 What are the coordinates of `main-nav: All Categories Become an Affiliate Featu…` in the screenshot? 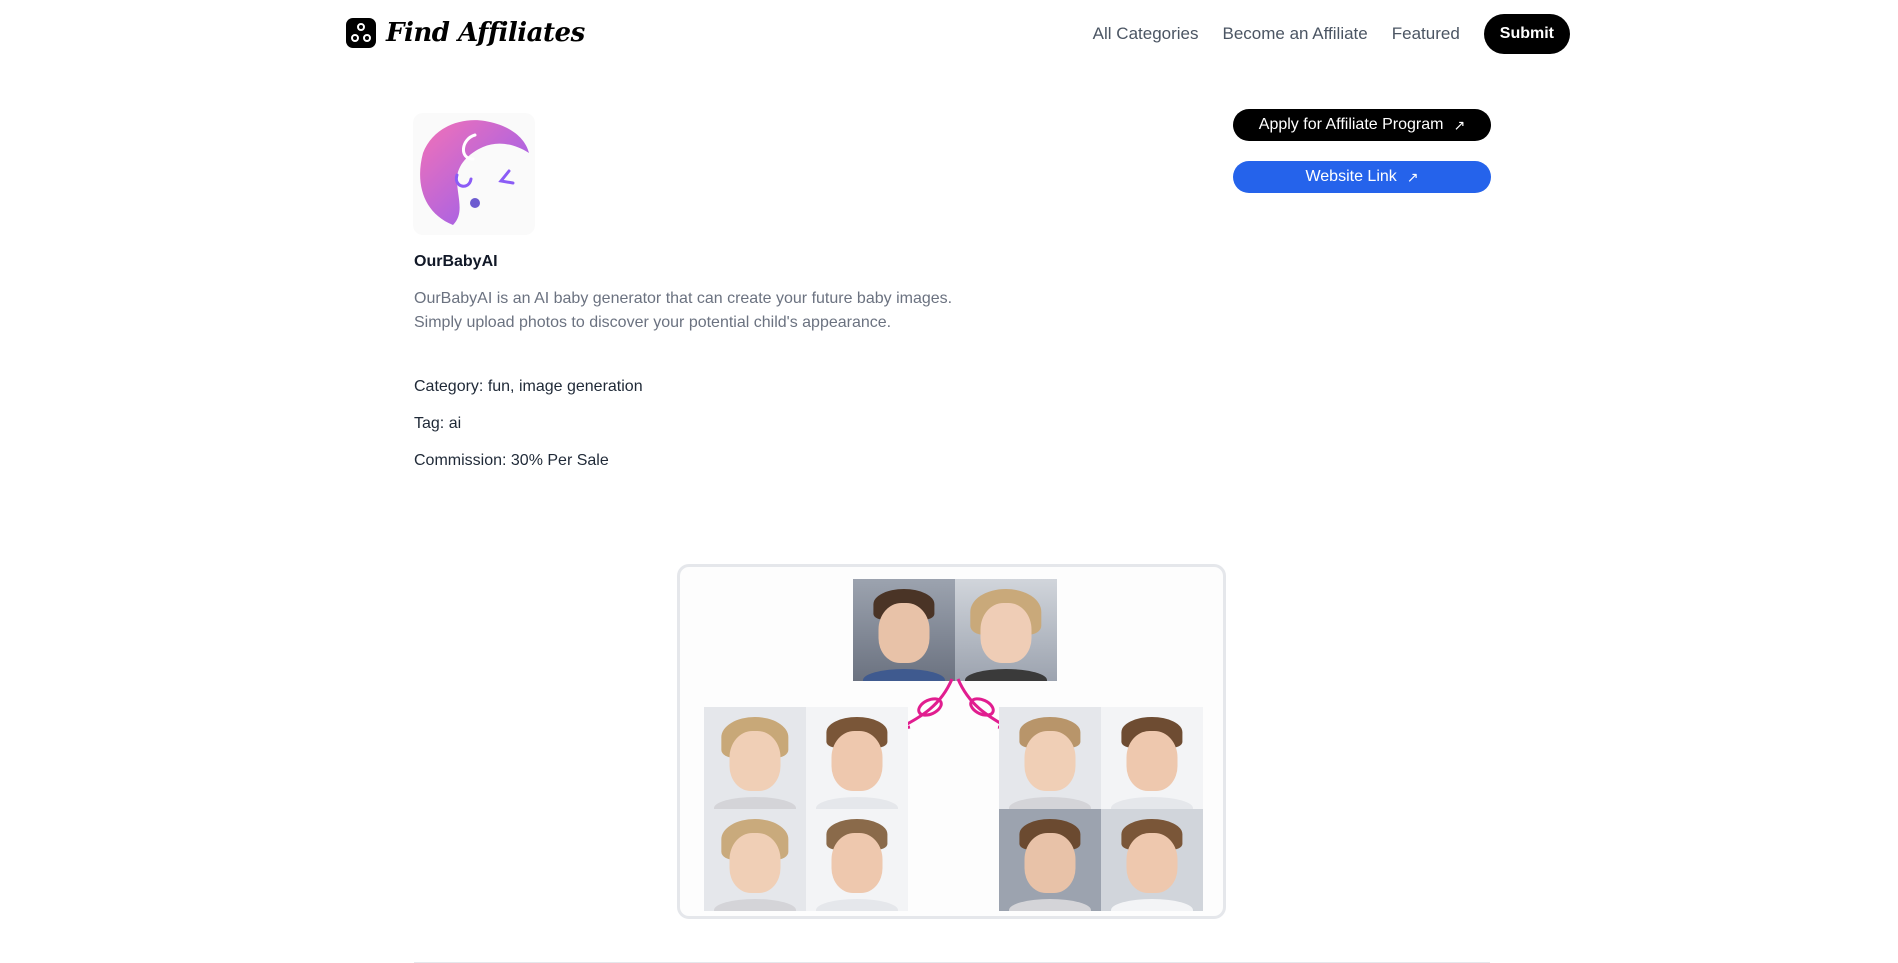 It's located at (1331, 34).